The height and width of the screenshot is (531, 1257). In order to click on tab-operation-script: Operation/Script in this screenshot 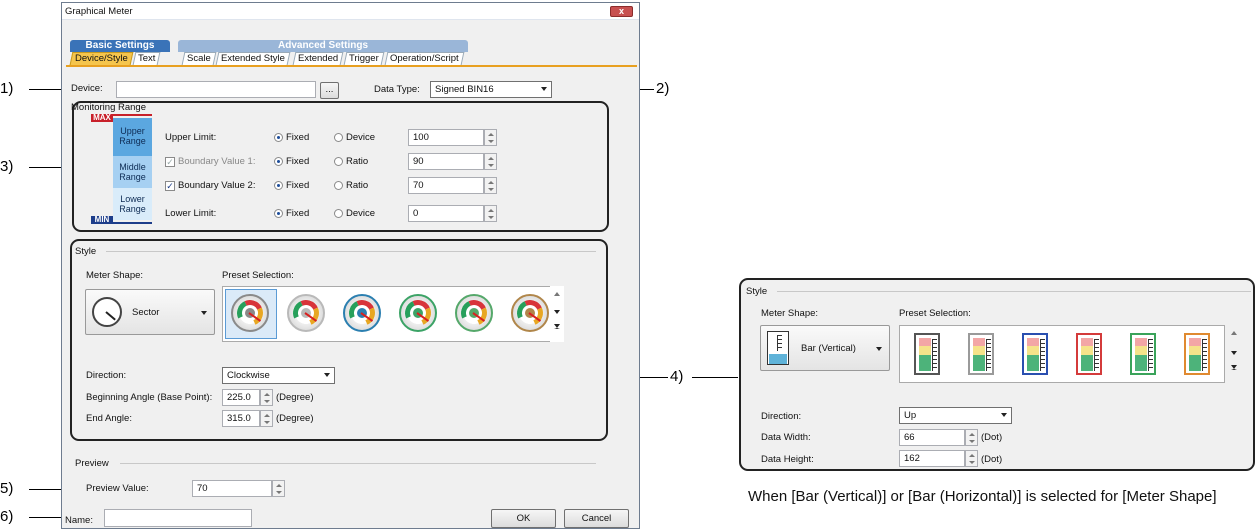, I will do `click(424, 58)`.